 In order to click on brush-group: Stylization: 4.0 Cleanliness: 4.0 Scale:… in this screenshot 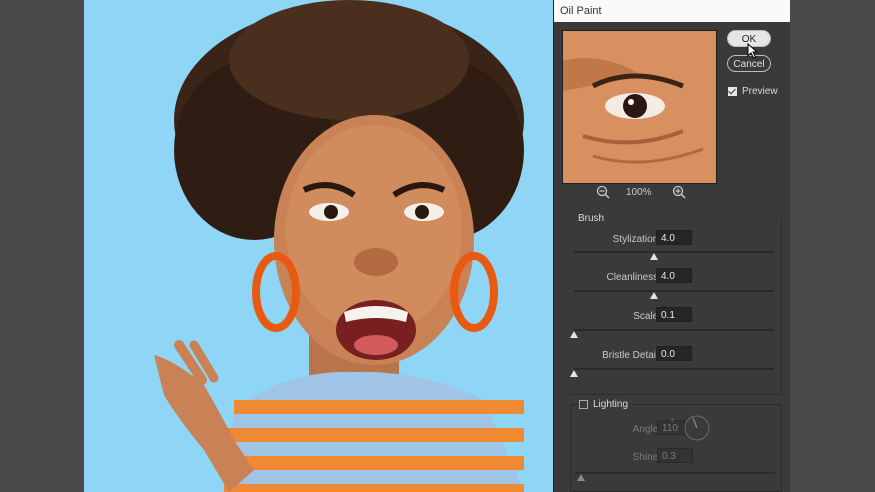, I will do `click(676, 307)`.